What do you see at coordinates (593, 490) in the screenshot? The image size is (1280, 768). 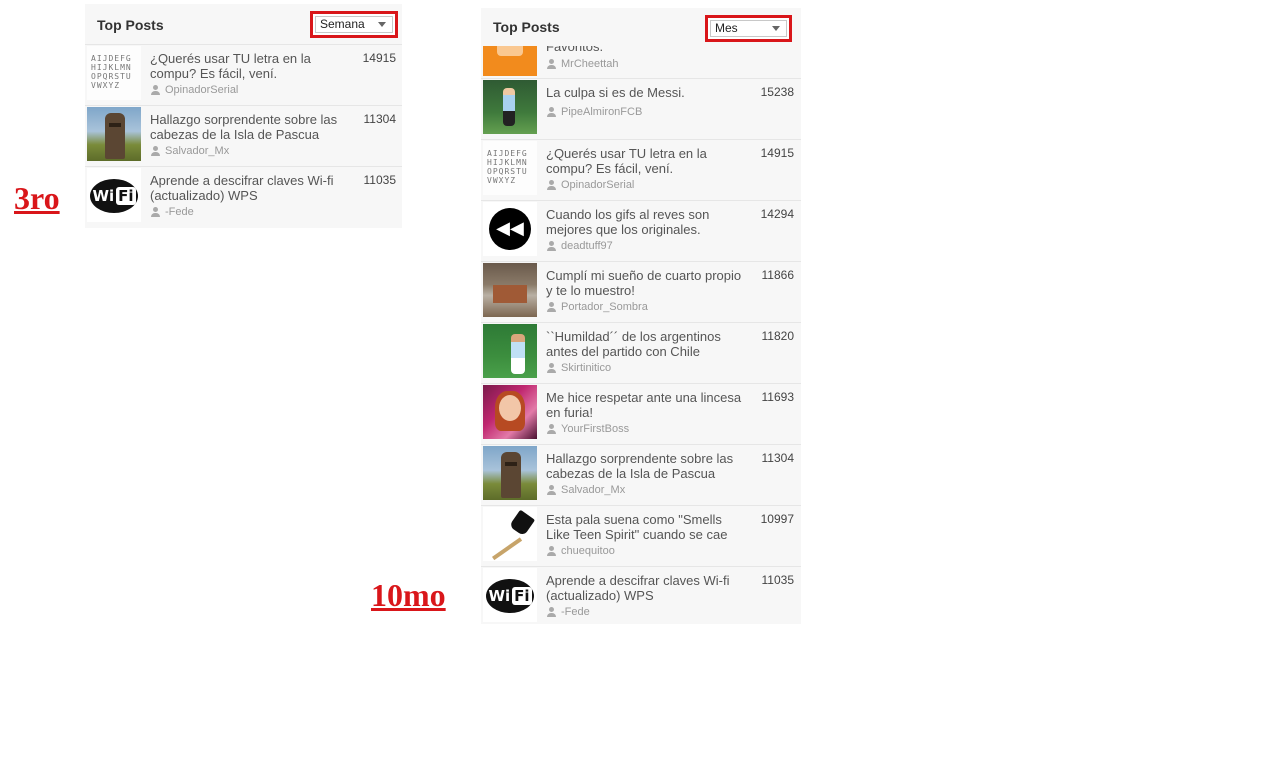 I see `author-name: Salvador_Mx` at bounding box center [593, 490].